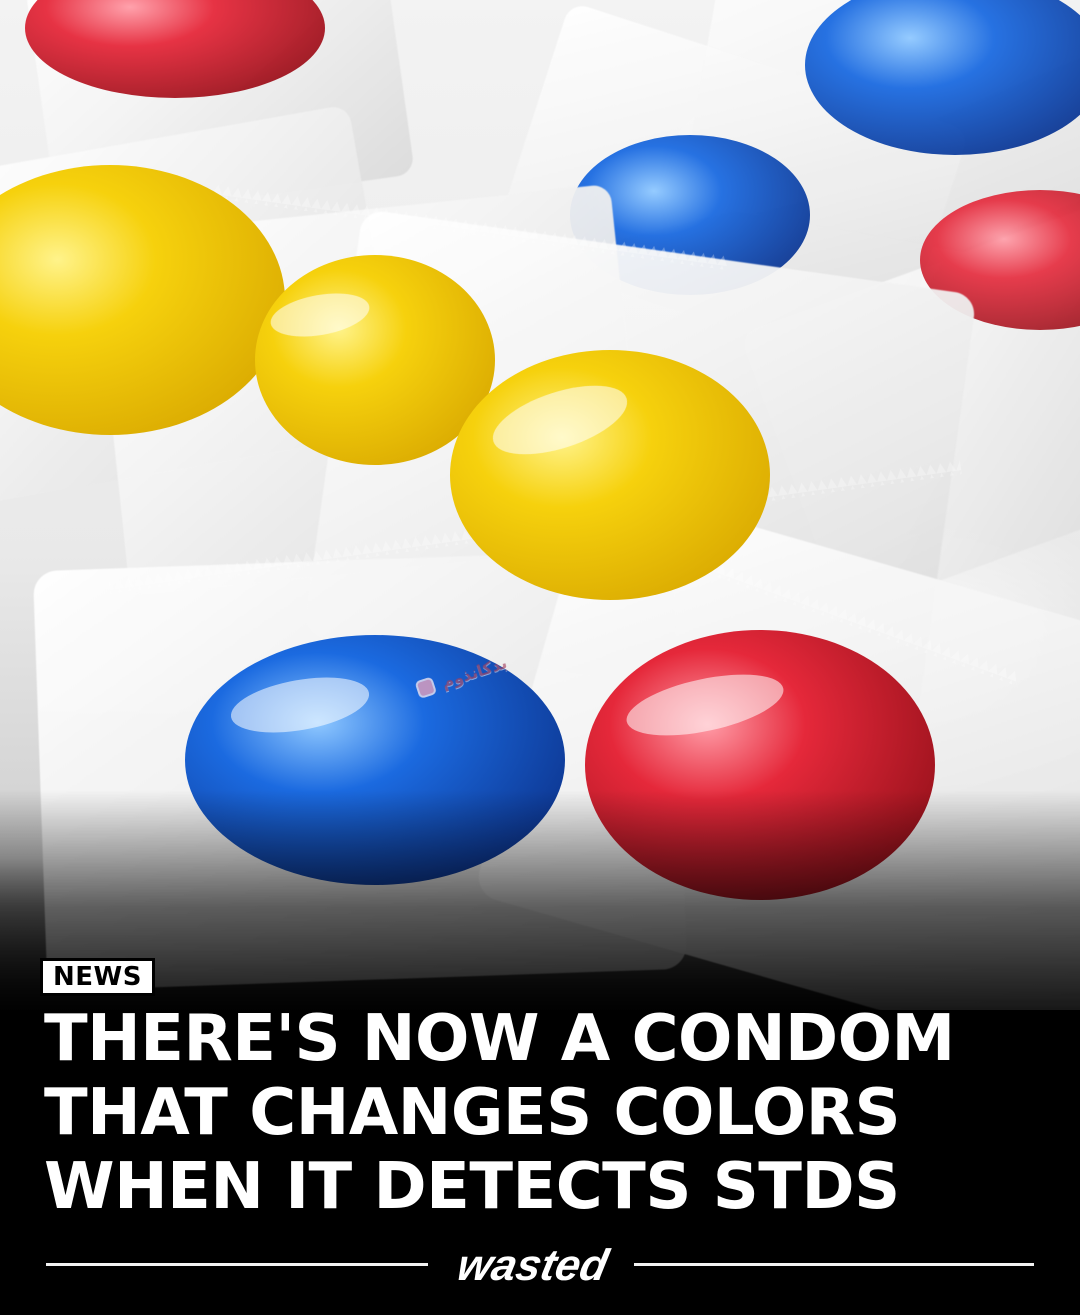  Describe the element at coordinates (474, 672) in the screenshot. I see `watermark-text: بدکانذوم` at that location.